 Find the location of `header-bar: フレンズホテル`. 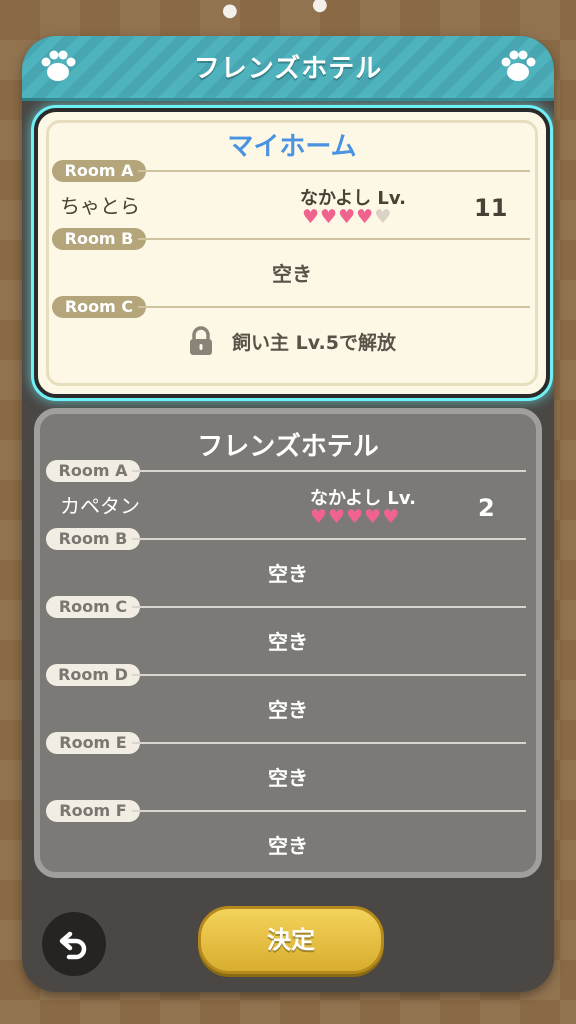

header-bar: フレンズホテル is located at coordinates (288, 68).